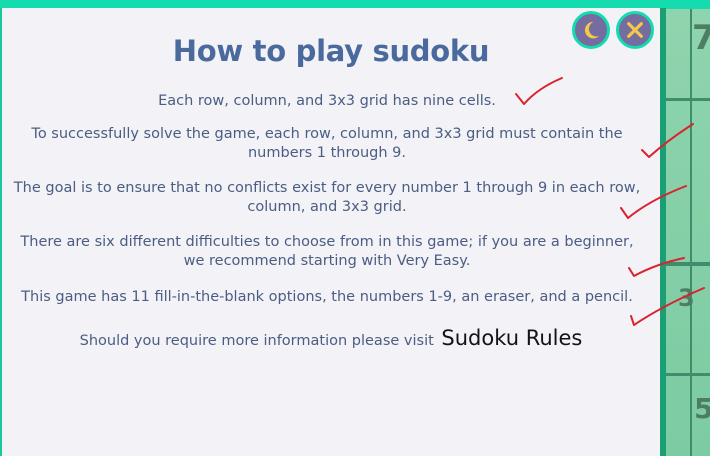  What do you see at coordinates (702, 408) in the screenshot?
I see `bg-digit-5: 5` at bounding box center [702, 408].